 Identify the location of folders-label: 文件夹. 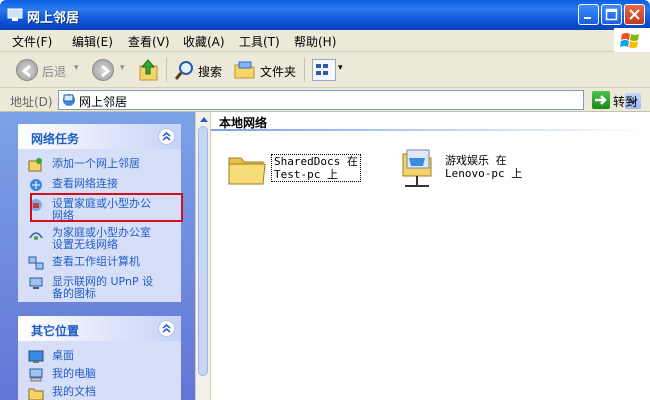
(278, 71).